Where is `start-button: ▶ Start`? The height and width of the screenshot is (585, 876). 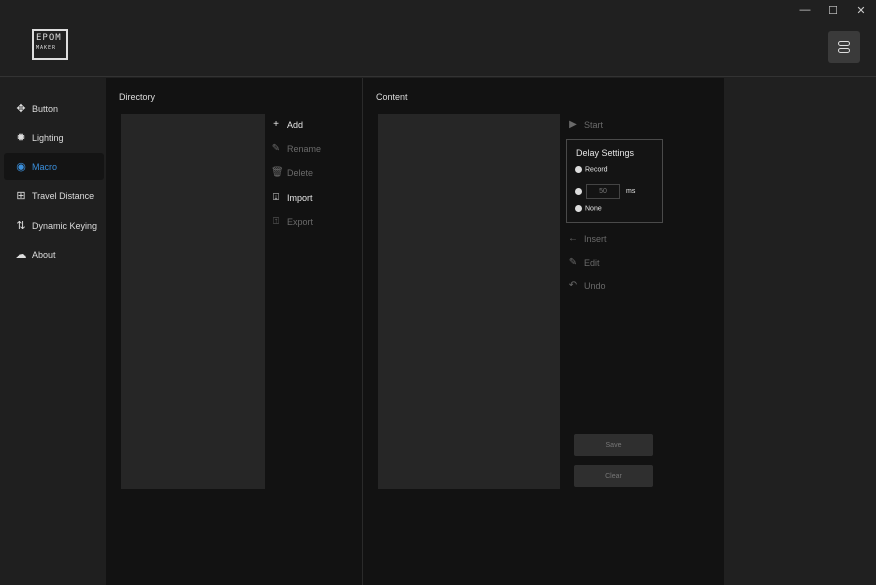 start-button: ▶ Start is located at coordinates (585, 124).